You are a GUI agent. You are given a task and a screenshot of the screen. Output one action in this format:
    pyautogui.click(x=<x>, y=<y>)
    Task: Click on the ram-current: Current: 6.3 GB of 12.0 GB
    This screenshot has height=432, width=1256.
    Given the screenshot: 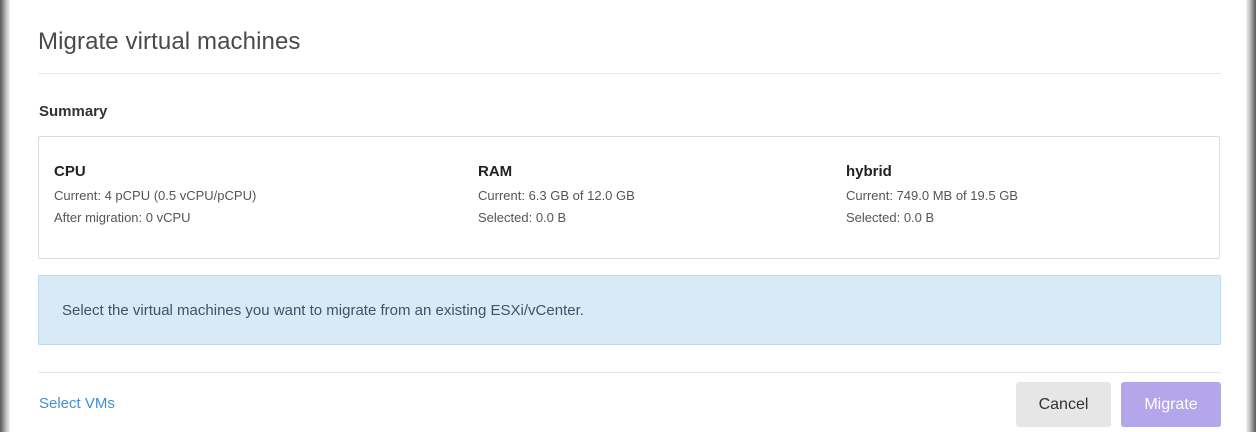 What is the action you would take?
    pyautogui.click(x=556, y=195)
    